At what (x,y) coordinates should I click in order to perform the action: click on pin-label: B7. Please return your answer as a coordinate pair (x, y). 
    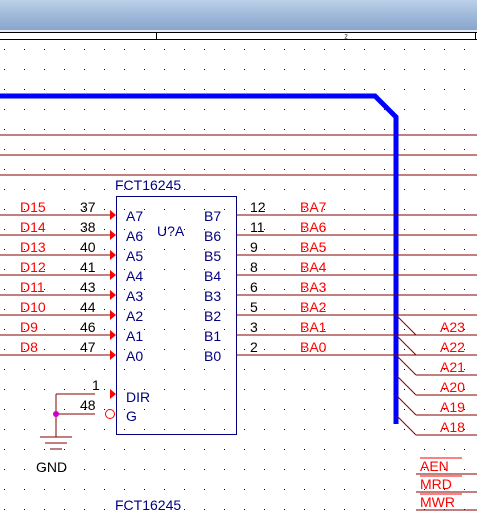
    Looking at the image, I should click on (212, 216).